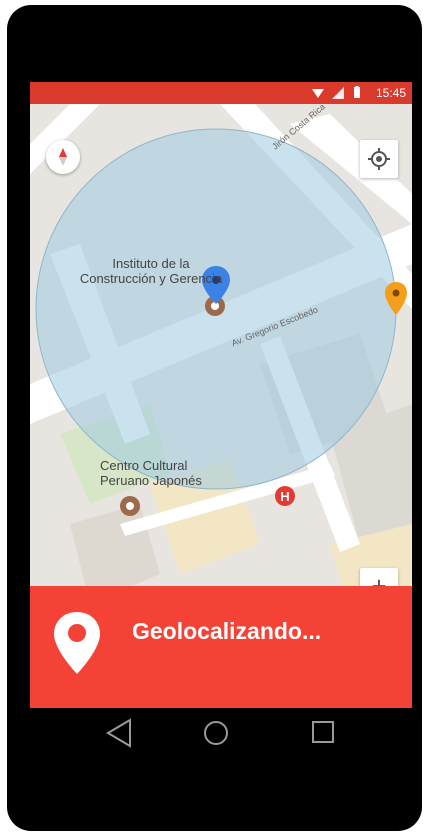 This screenshot has height=834, width=429. Describe the element at coordinates (284, 496) in the screenshot. I see `svg-text: H` at that location.